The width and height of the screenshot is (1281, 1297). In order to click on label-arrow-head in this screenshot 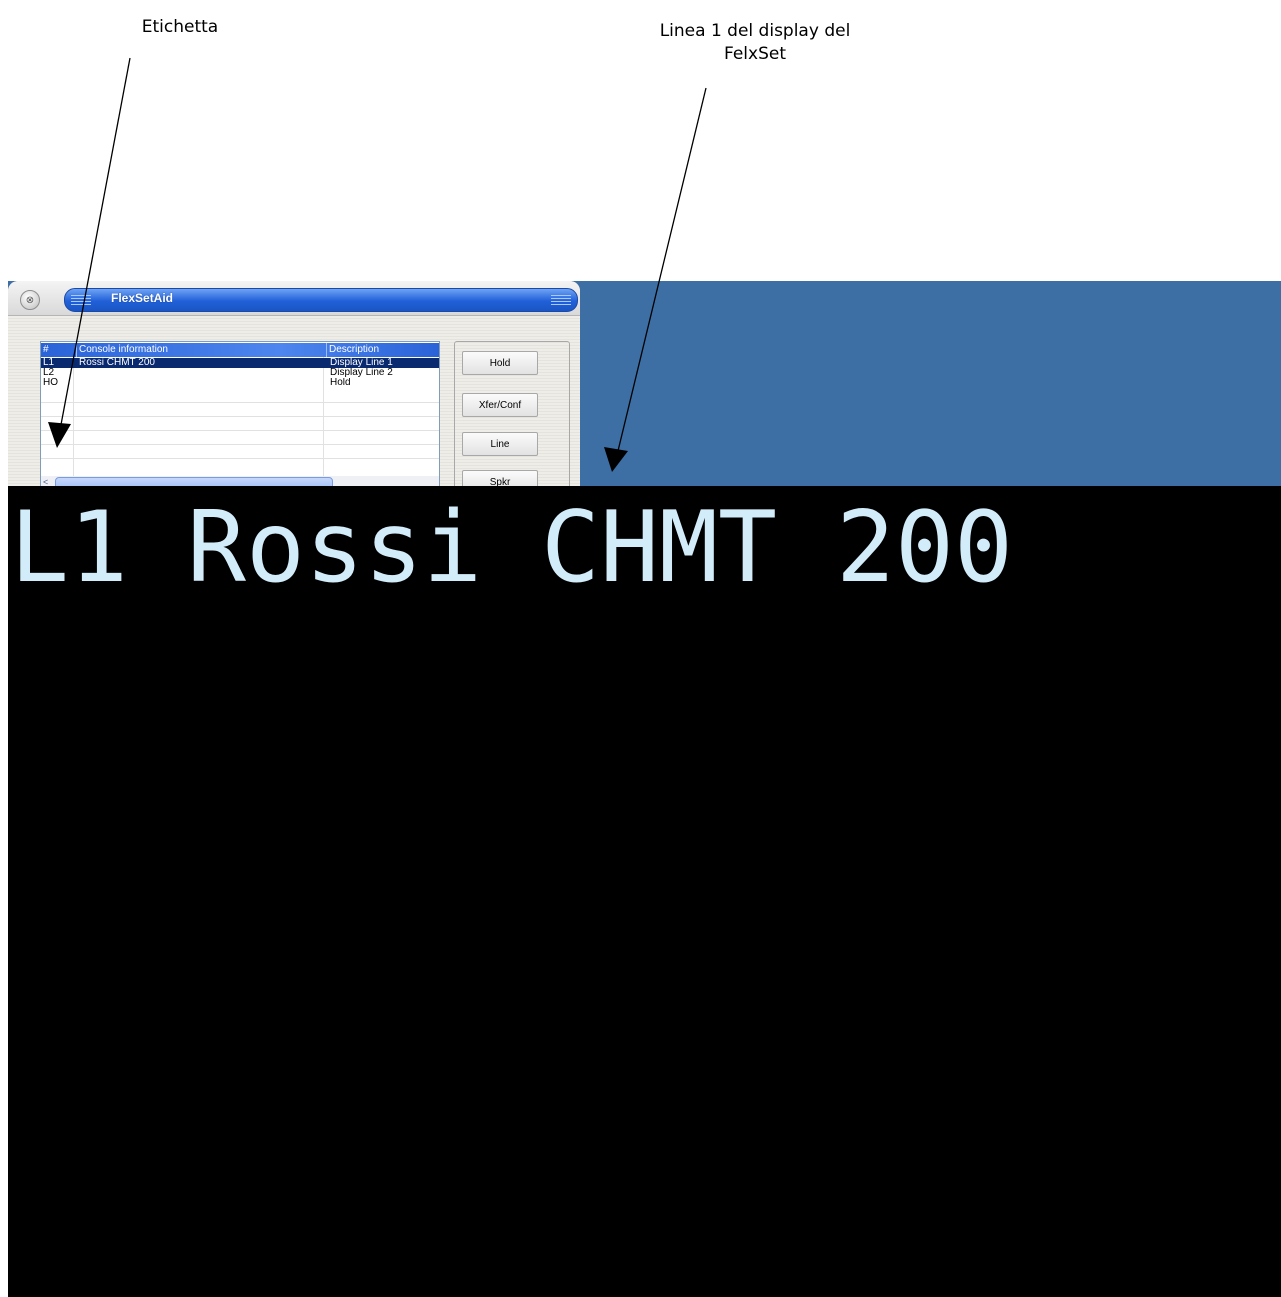, I will do `click(59, 435)`.